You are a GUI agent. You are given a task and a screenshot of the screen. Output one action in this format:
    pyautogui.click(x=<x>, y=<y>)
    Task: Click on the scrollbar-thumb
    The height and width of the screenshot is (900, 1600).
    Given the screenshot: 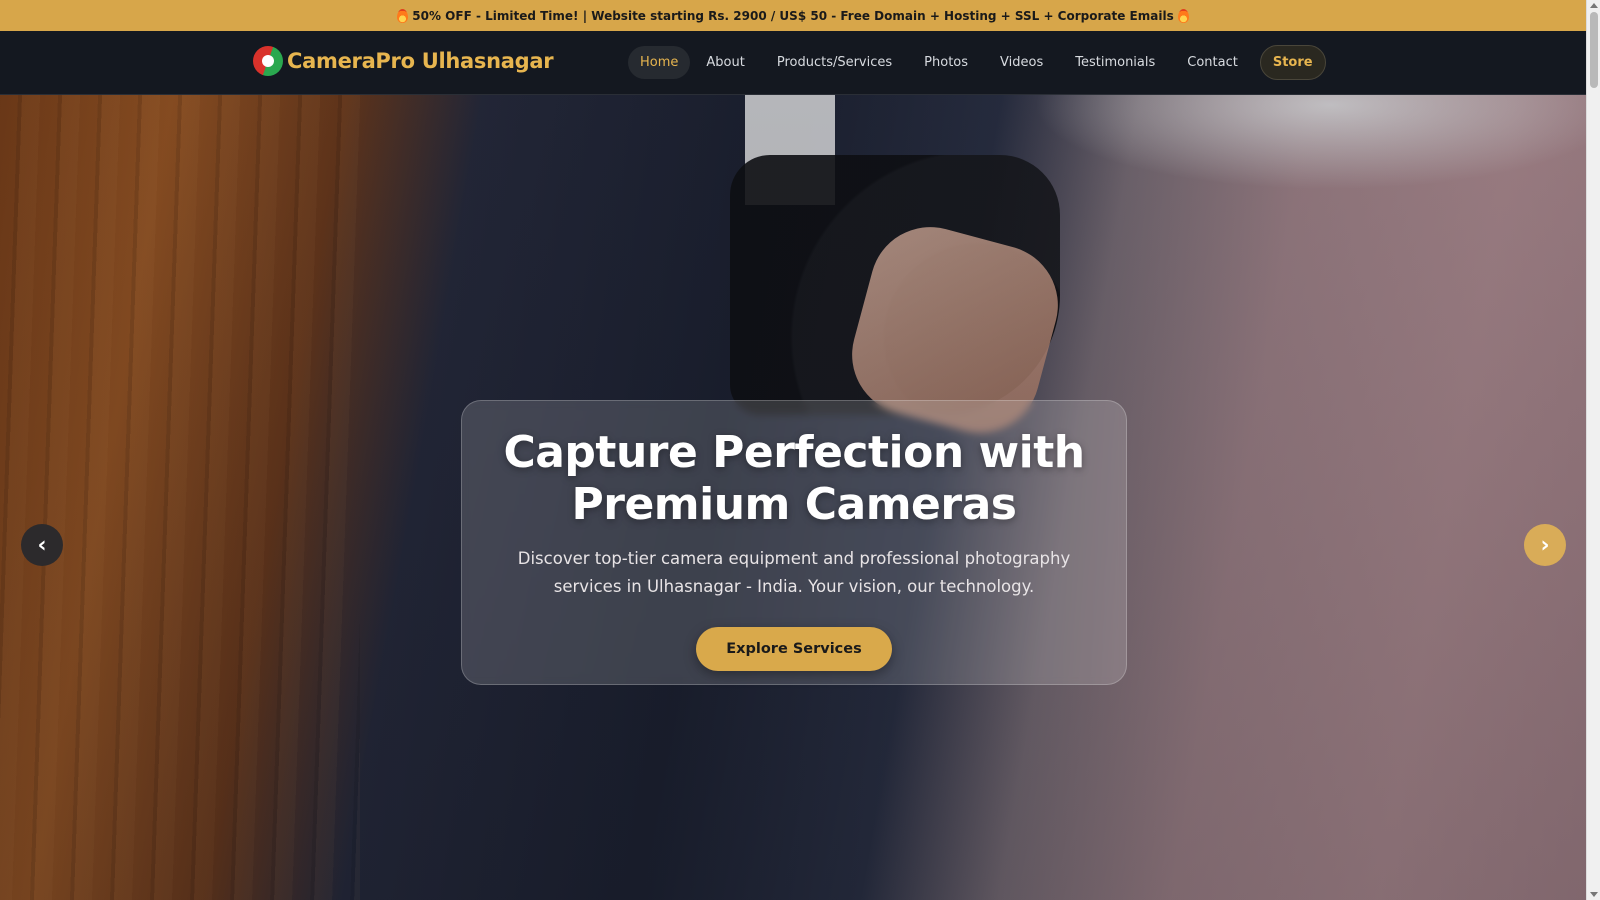 What is the action you would take?
    pyautogui.click(x=1594, y=50)
    